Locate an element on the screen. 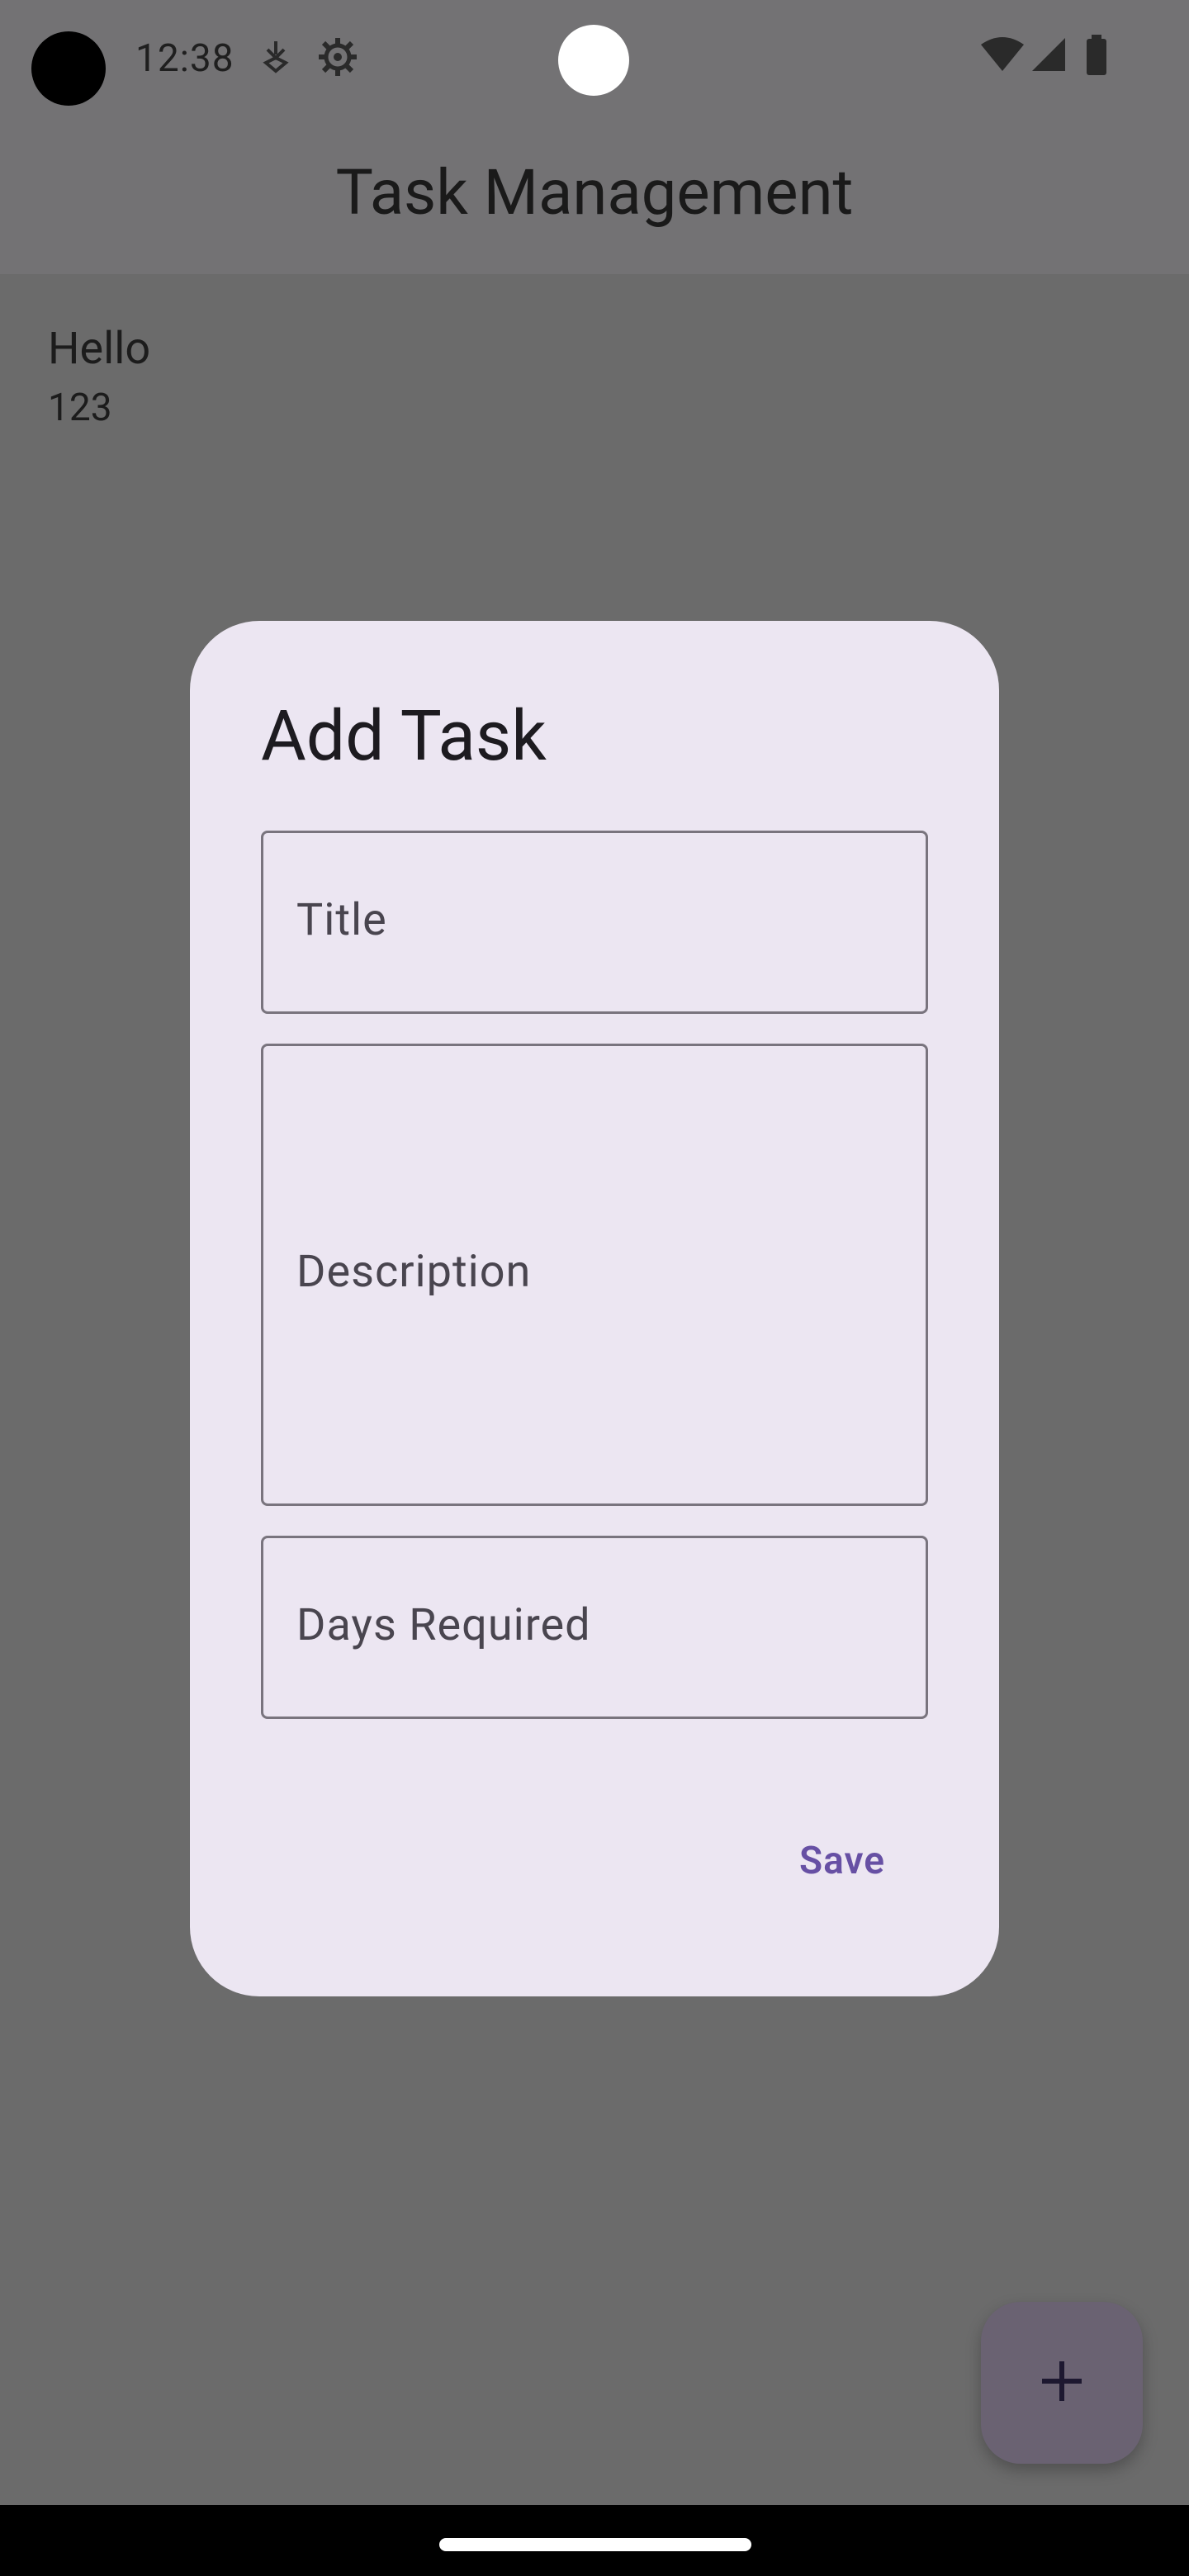 The width and height of the screenshot is (1189, 2576). add-task-fab is located at coordinates (1062, 2383).